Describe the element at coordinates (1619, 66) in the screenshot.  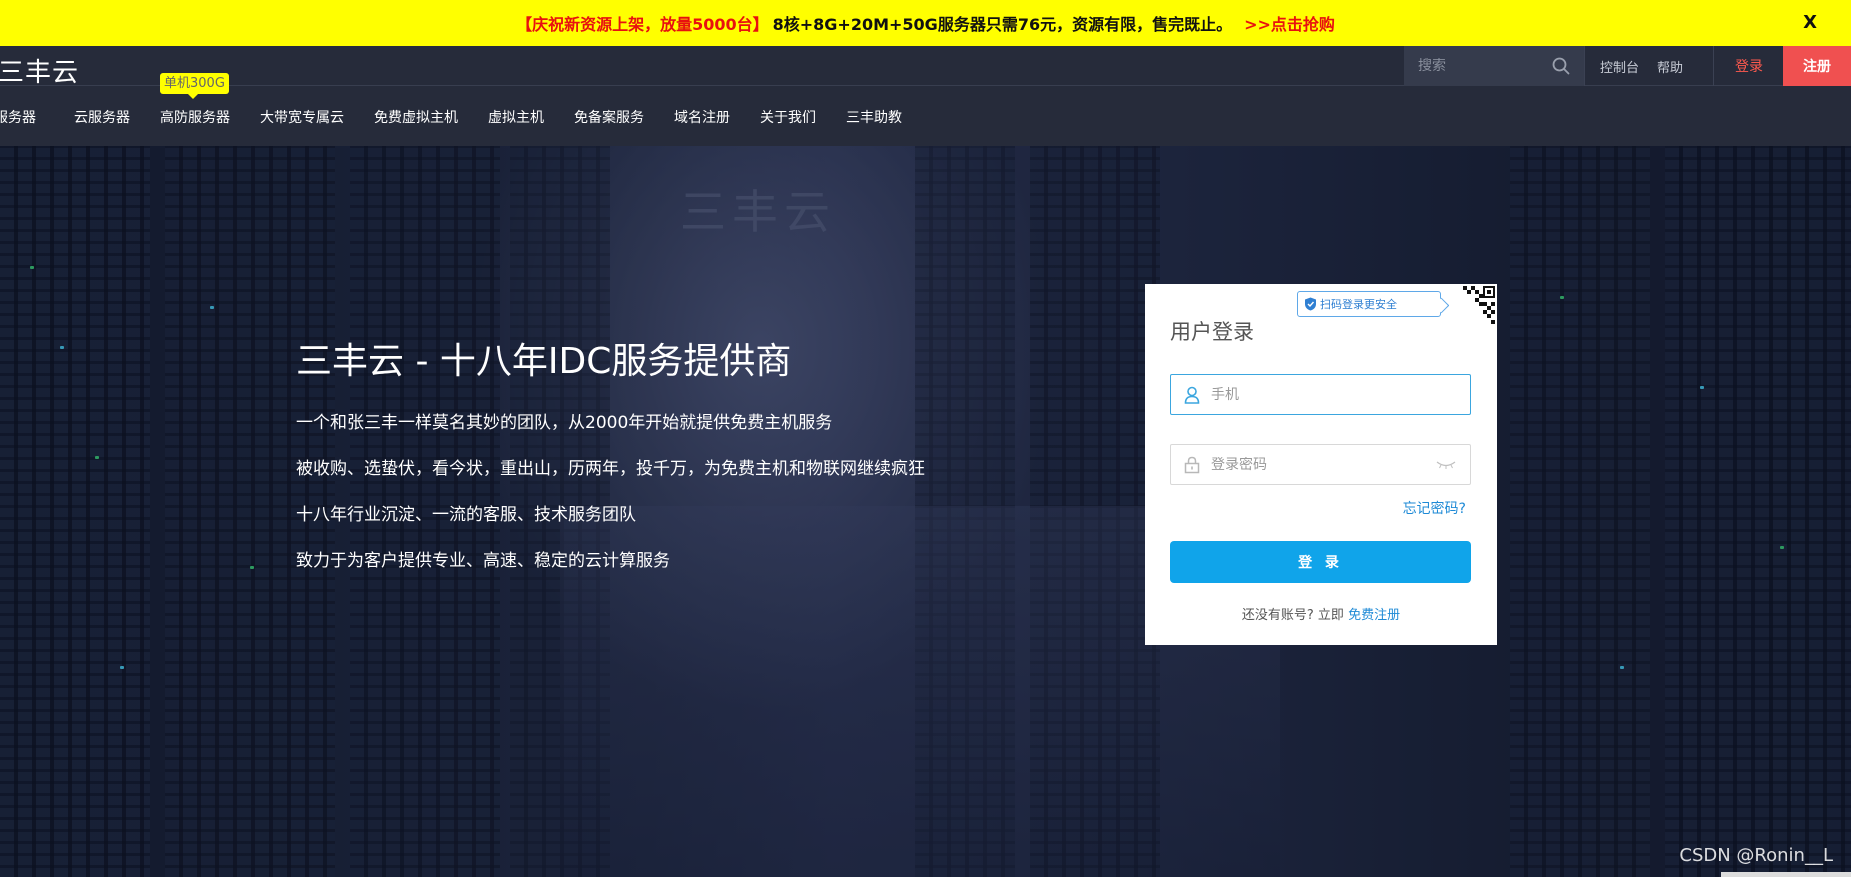
I see `console-link: 控制台` at that location.